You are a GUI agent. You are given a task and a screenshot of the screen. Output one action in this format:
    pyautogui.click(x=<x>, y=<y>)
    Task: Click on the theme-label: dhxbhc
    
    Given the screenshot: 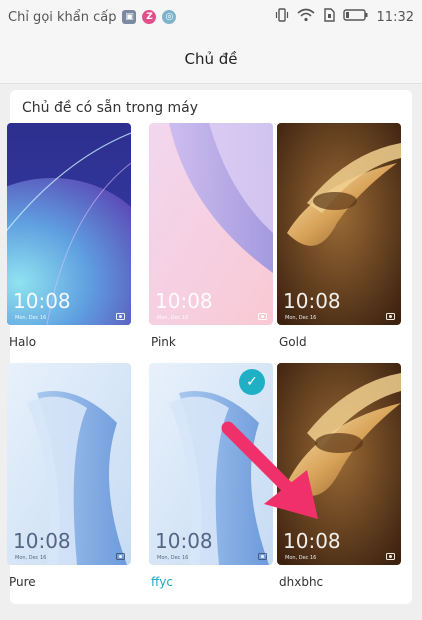 What is the action you would take?
    pyautogui.click(x=301, y=582)
    